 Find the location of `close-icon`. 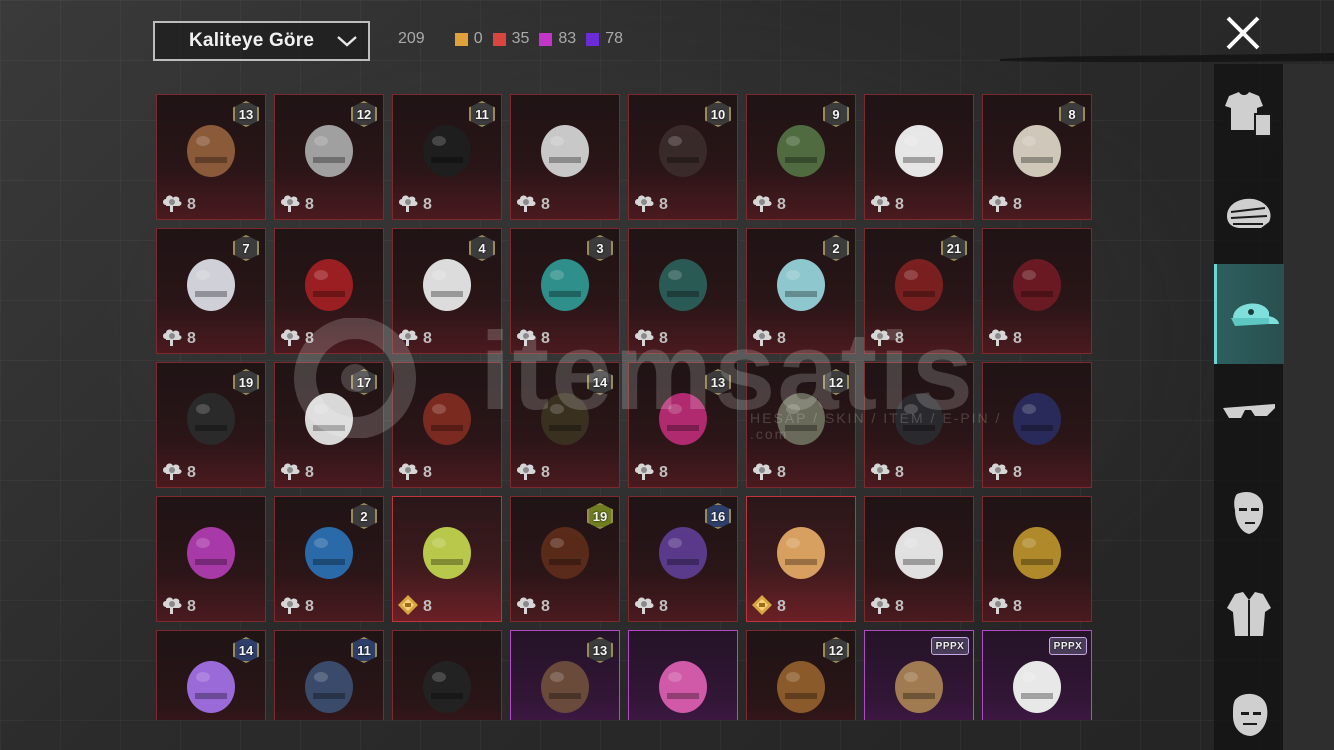

close-icon is located at coordinates (1243, 33).